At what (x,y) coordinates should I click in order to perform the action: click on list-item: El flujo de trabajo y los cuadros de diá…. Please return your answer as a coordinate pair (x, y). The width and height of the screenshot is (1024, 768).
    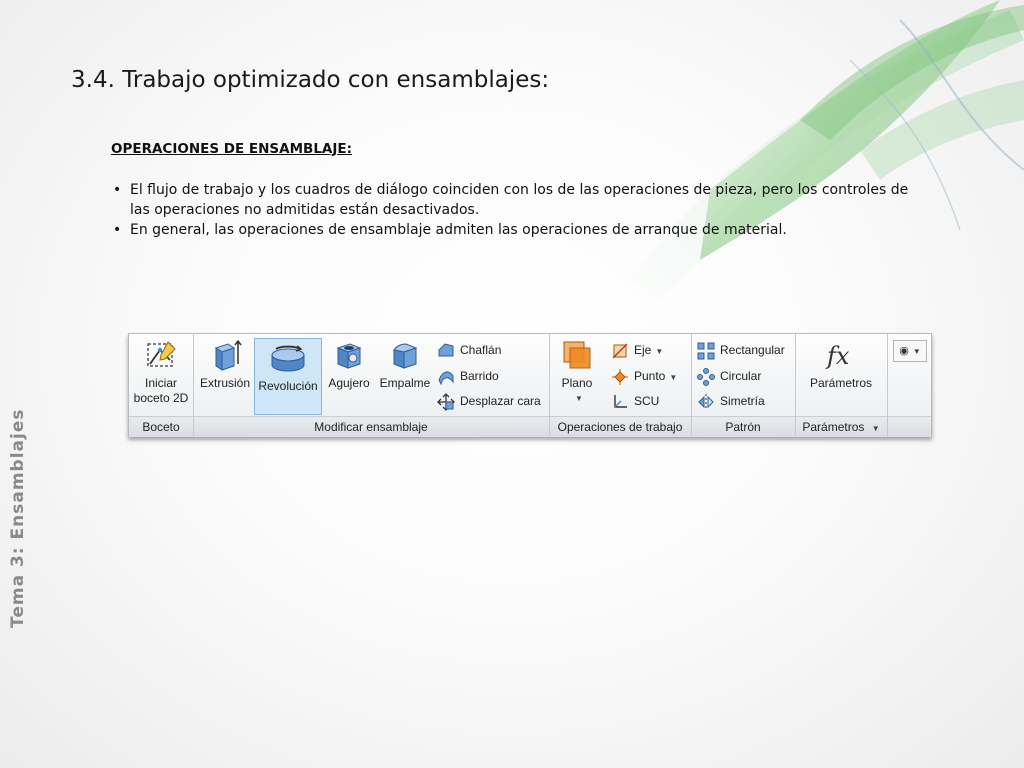
    Looking at the image, I should click on (511, 200).